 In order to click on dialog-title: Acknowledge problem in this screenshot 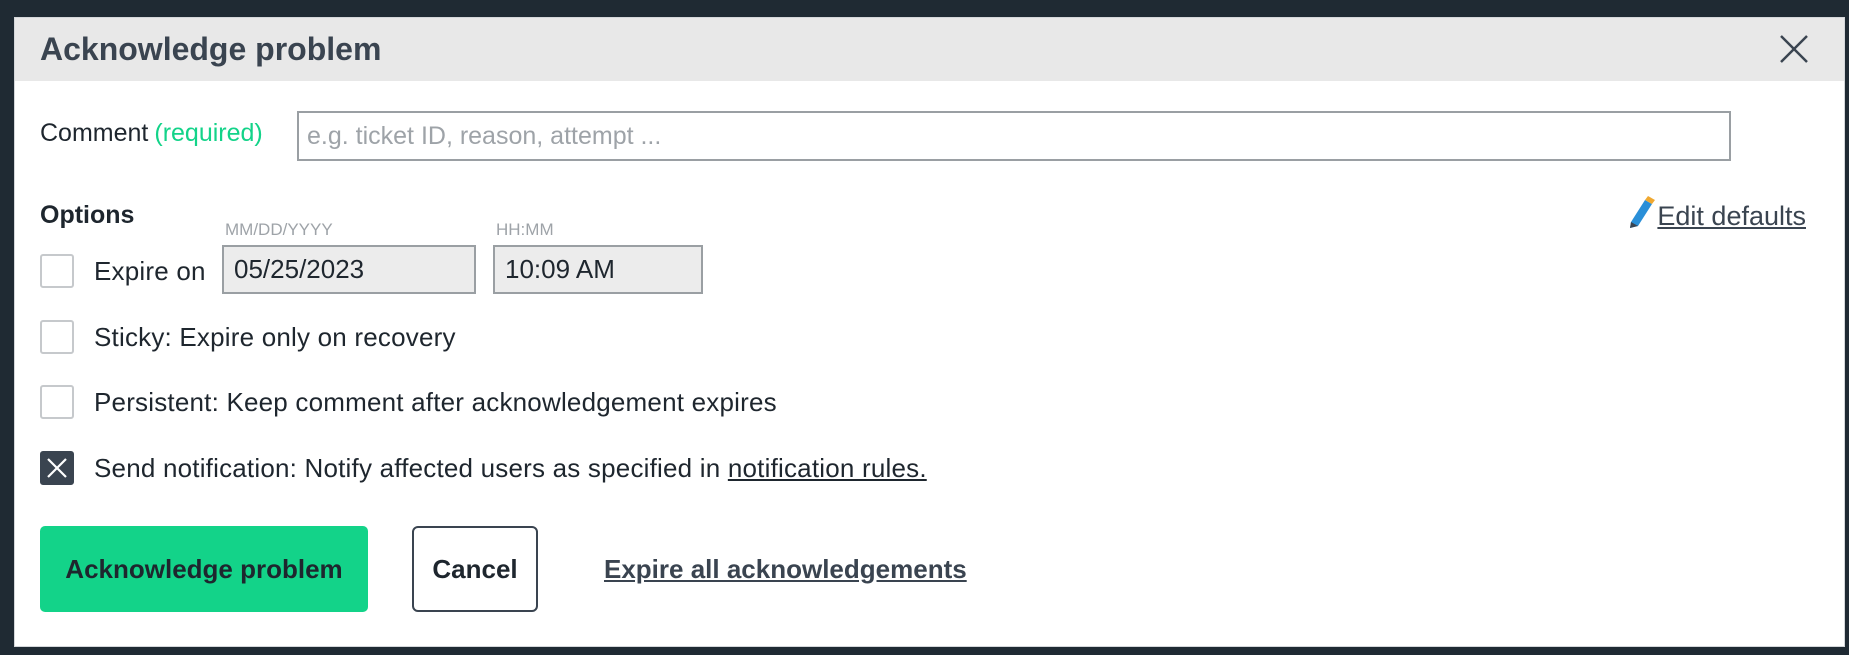, I will do `click(211, 49)`.